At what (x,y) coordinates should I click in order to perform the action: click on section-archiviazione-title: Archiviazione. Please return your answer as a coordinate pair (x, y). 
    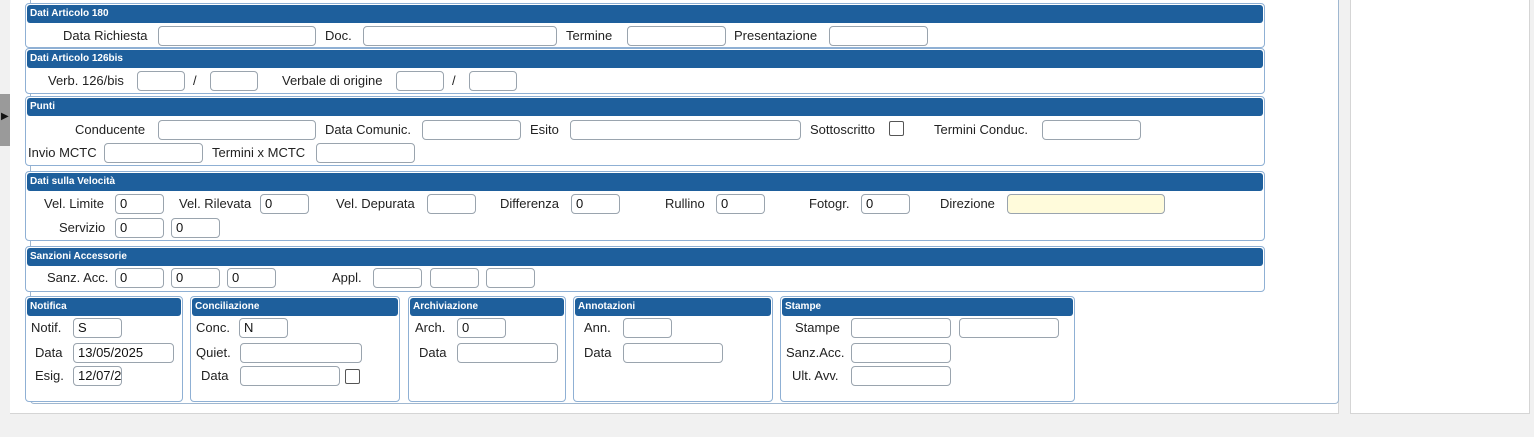
    Looking at the image, I should click on (487, 307).